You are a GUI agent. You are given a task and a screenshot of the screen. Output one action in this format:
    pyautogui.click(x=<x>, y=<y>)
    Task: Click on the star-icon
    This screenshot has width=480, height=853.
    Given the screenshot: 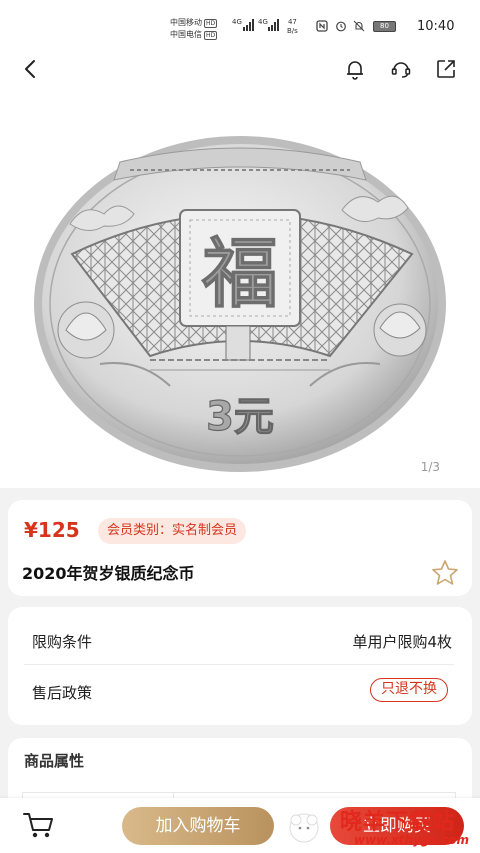 What is the action you would take?
    pyautogui.click(x=445, y=573)
    